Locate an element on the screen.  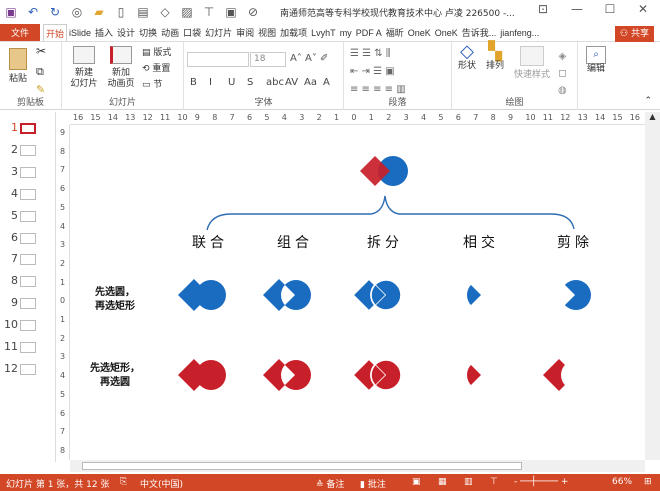
slideshow-icon: ◎ is located at coordinates (77, 12).